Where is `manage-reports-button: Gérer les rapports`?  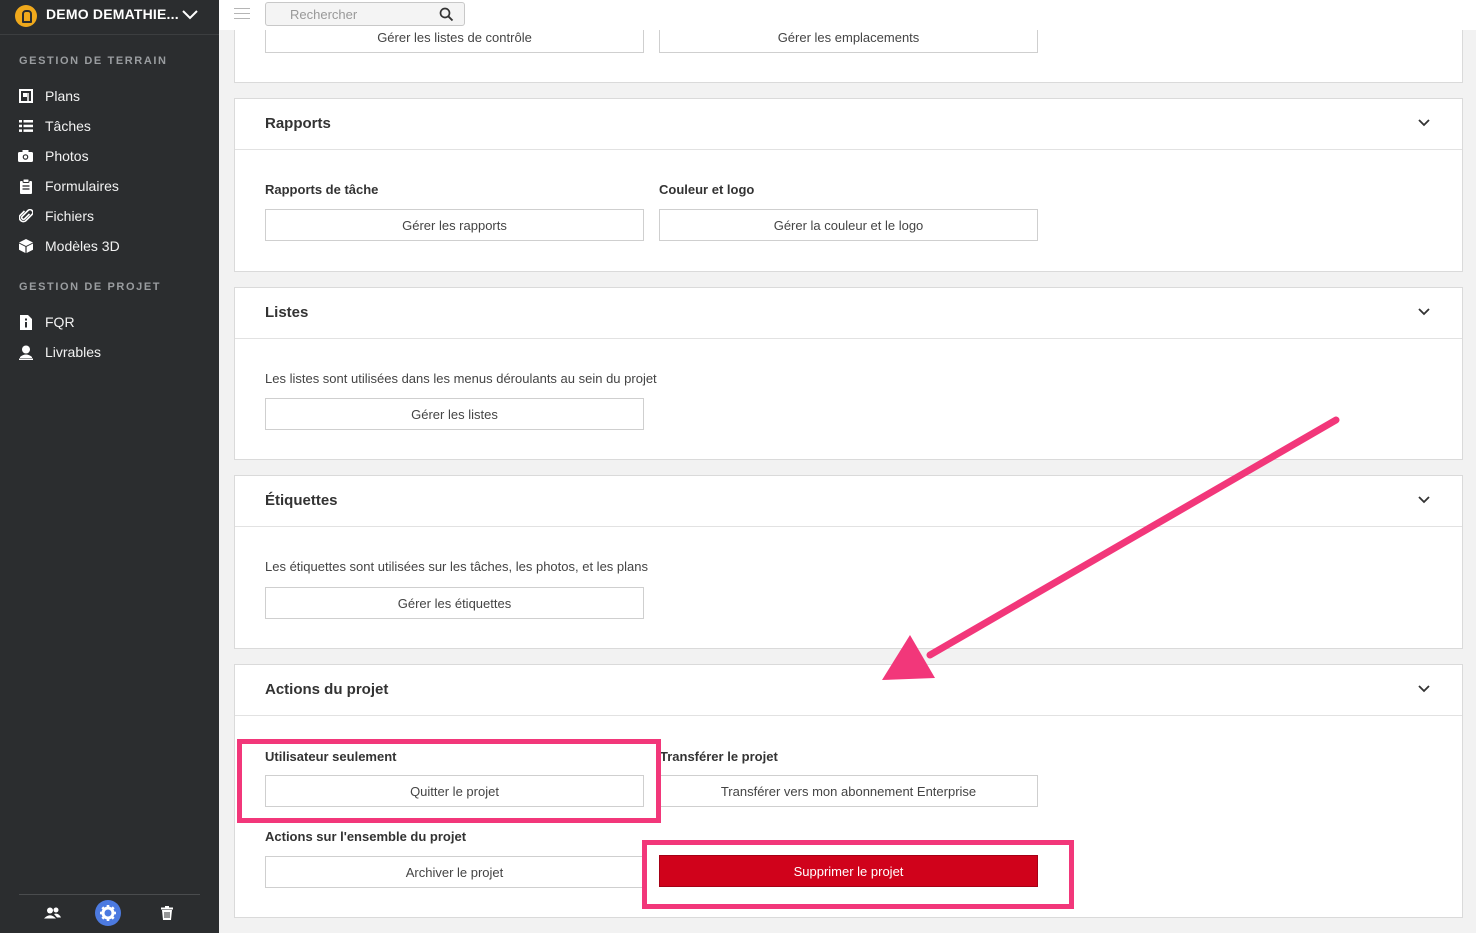
manage-reports-button: Gérer les rapports is located at coordinates (454, 225).